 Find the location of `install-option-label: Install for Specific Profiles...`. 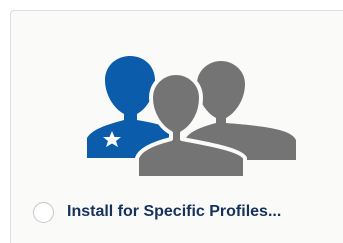

install-option-label: Install for Specific Profiles... is located at coordinates (174, 212).